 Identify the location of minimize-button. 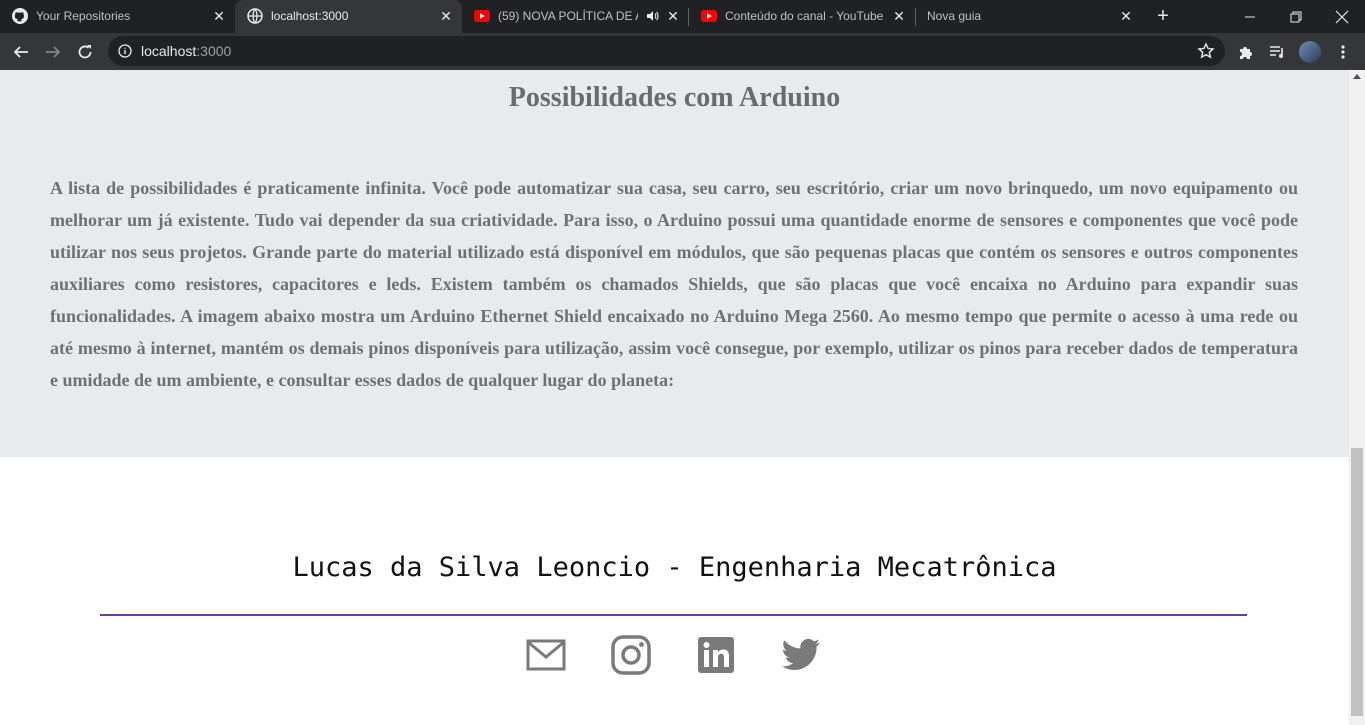
(1250, 16).